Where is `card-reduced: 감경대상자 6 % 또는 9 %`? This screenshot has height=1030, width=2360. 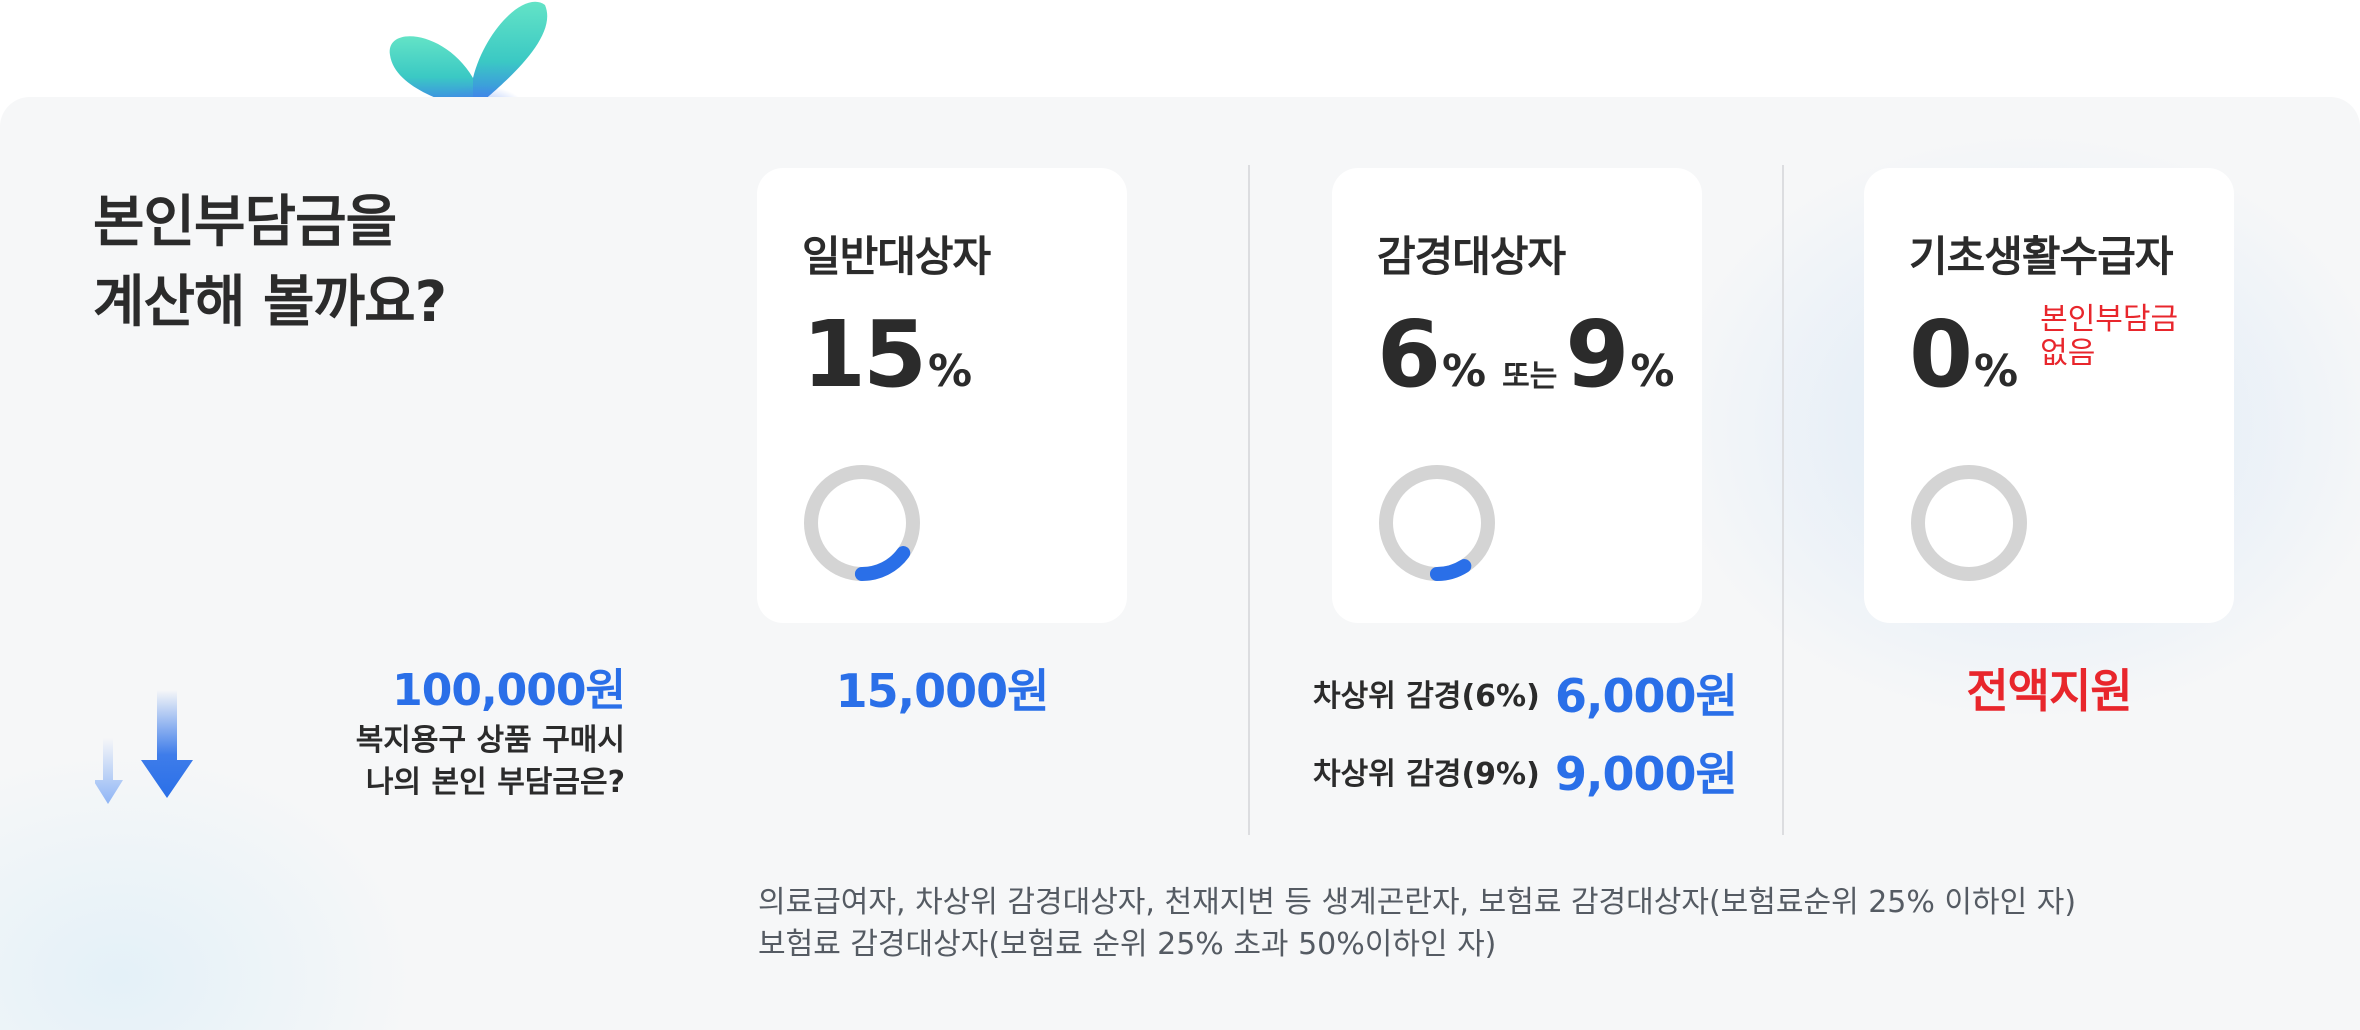
card-reduced: 감경대상자 6 % 또는 9 % is located at coordinates (1517, 395).